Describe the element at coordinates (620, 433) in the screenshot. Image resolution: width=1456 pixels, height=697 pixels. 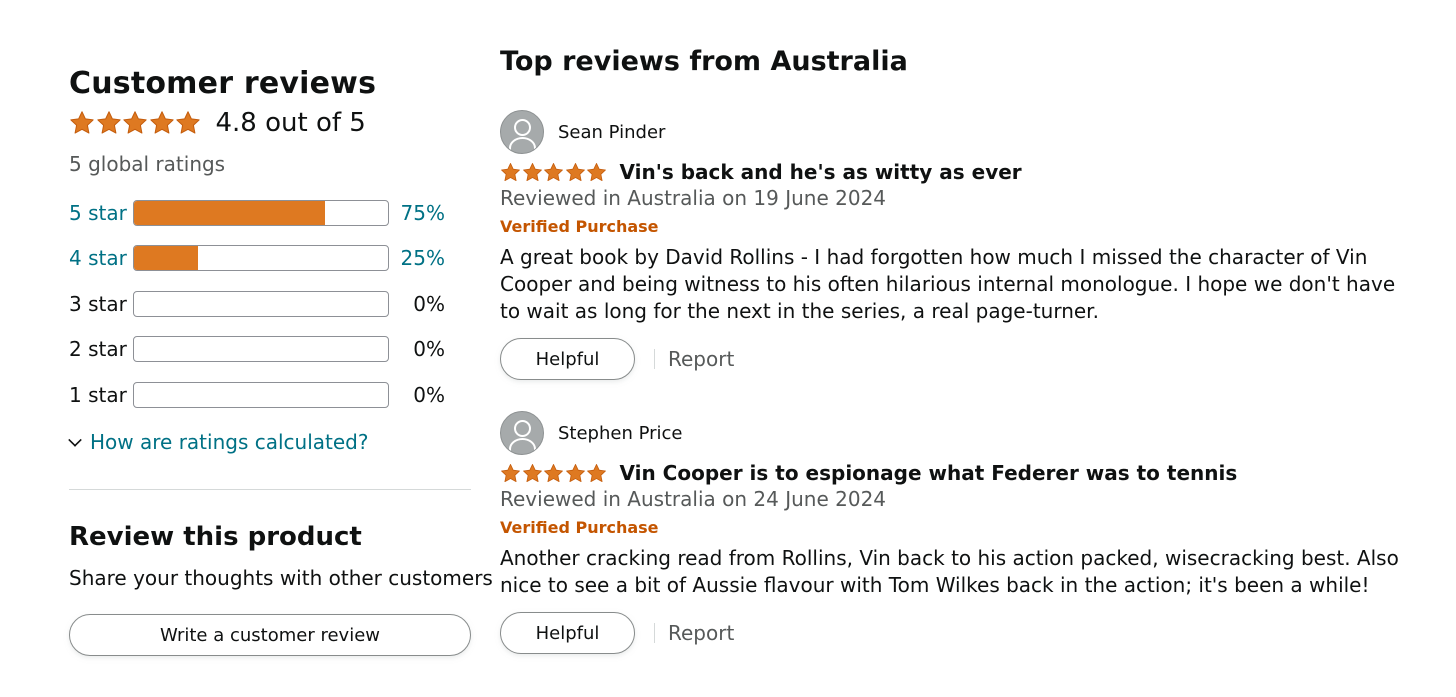
I see `reviewer-name: Stephen Price` at that location.